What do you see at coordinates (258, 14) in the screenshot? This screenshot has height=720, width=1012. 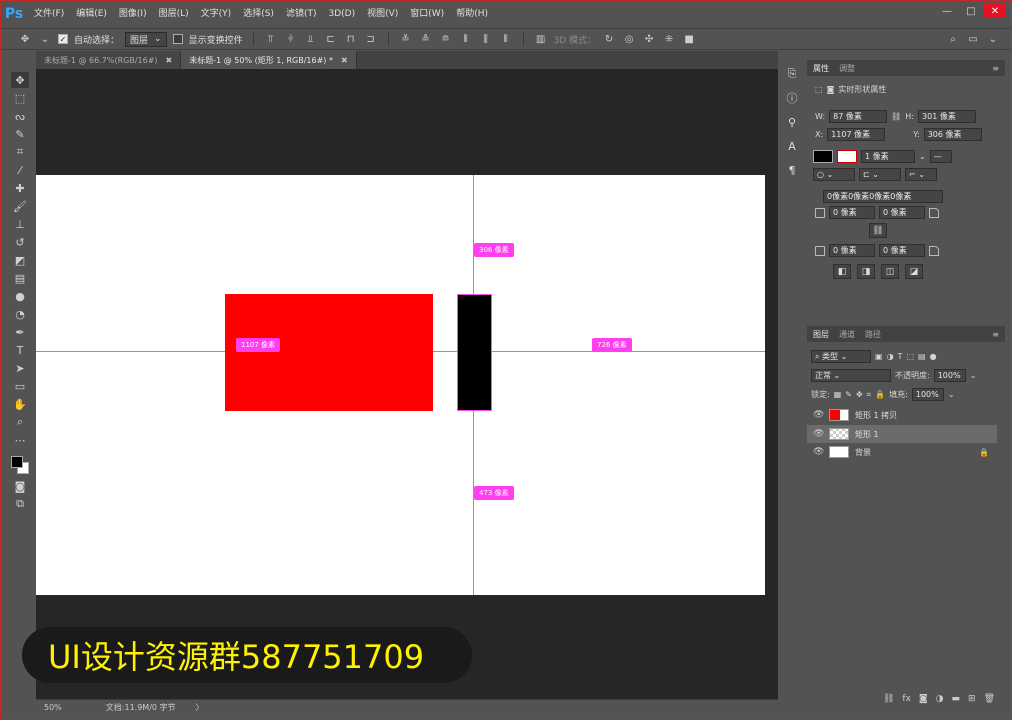 I see `menu-select: 选择(S)` at bounding box center [258, 14].